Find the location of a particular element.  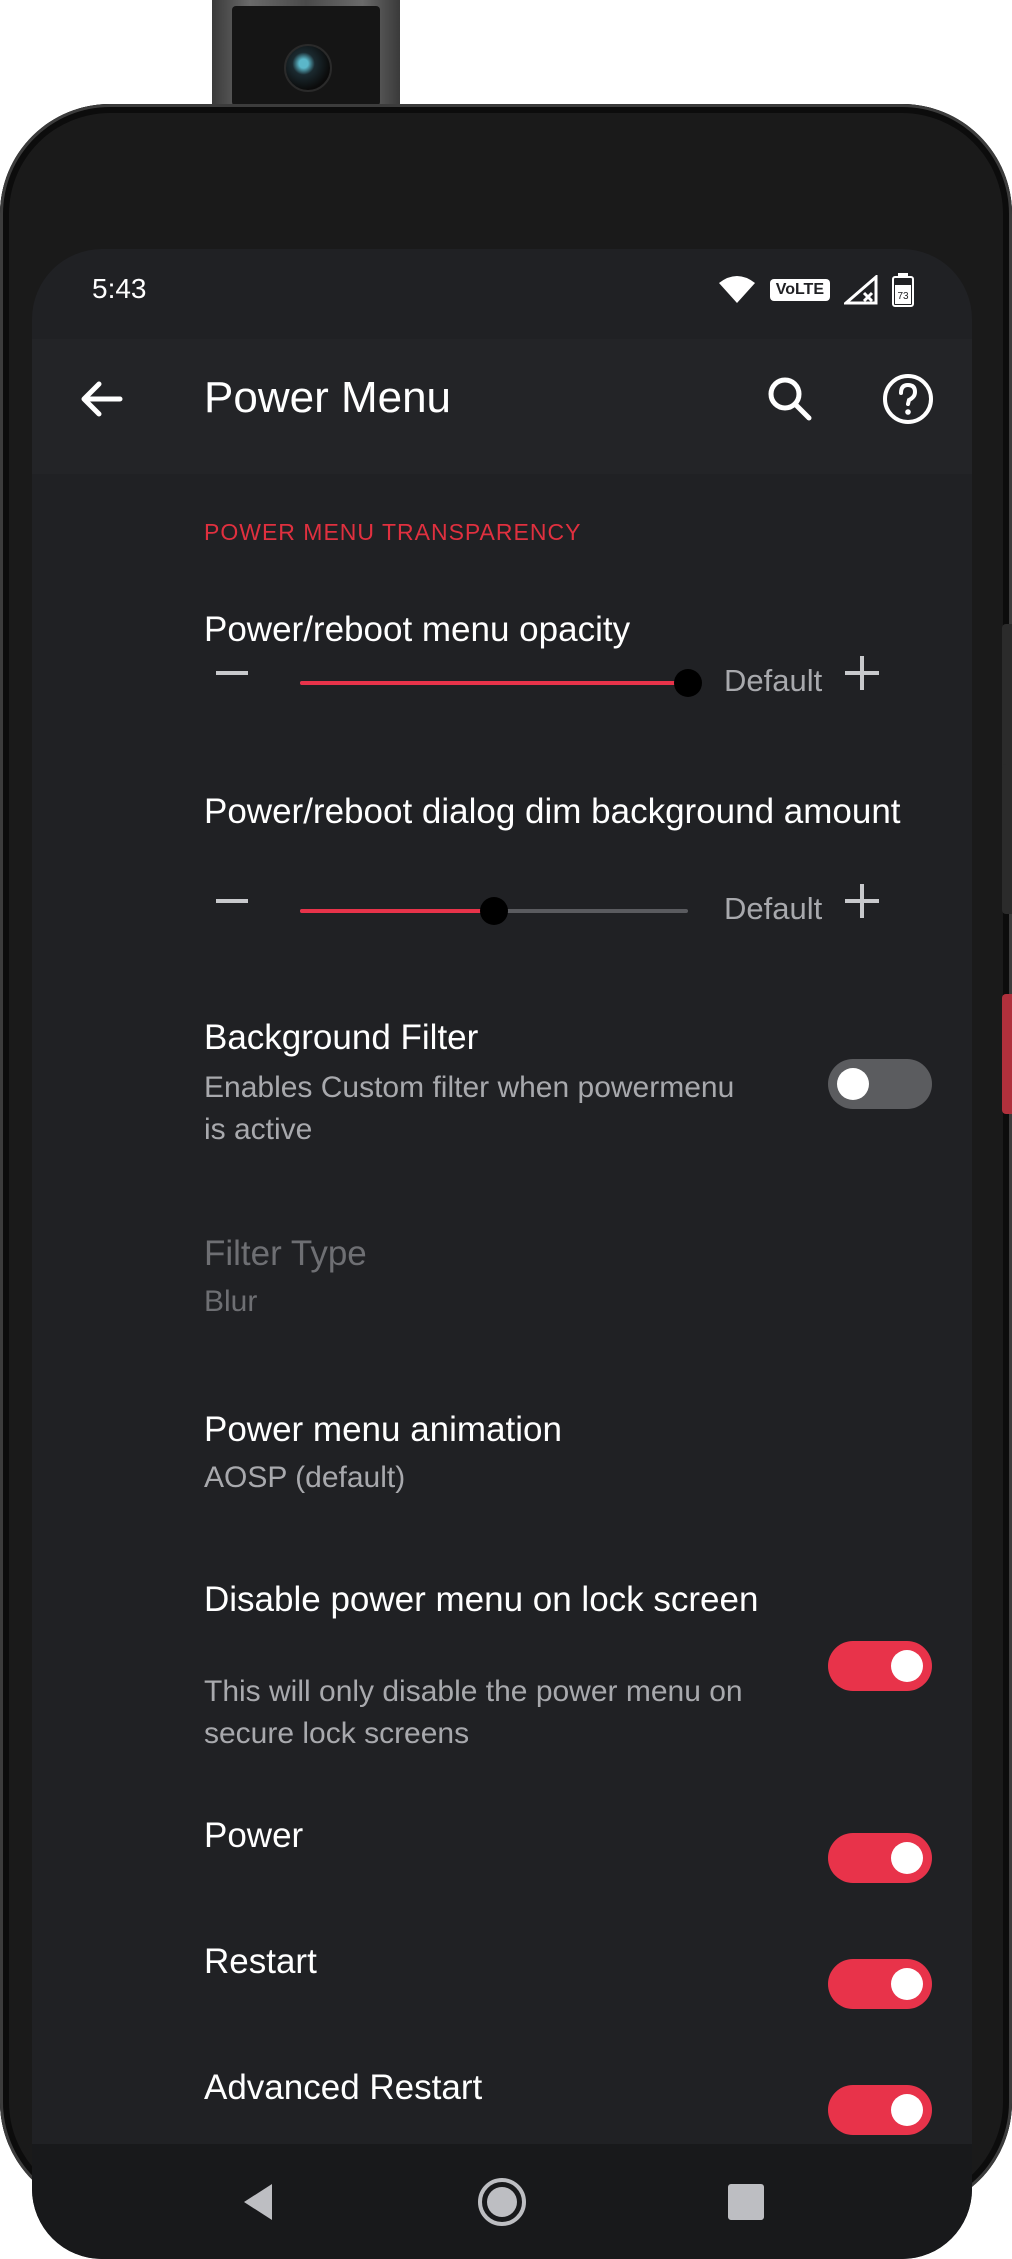

disable-lock-toggle is located at coordinates (880, 1666).